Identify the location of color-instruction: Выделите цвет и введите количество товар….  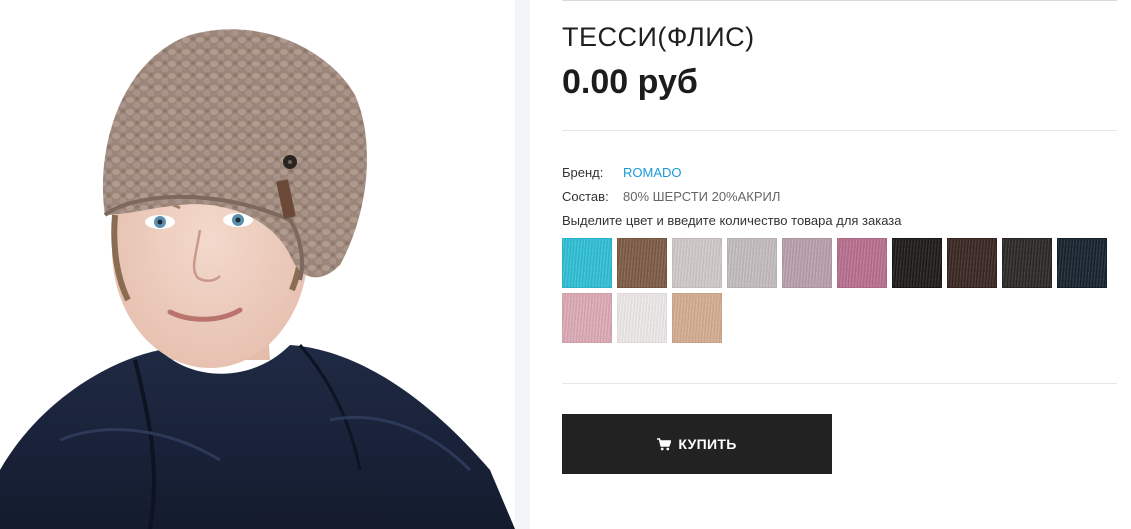
(732, 220).